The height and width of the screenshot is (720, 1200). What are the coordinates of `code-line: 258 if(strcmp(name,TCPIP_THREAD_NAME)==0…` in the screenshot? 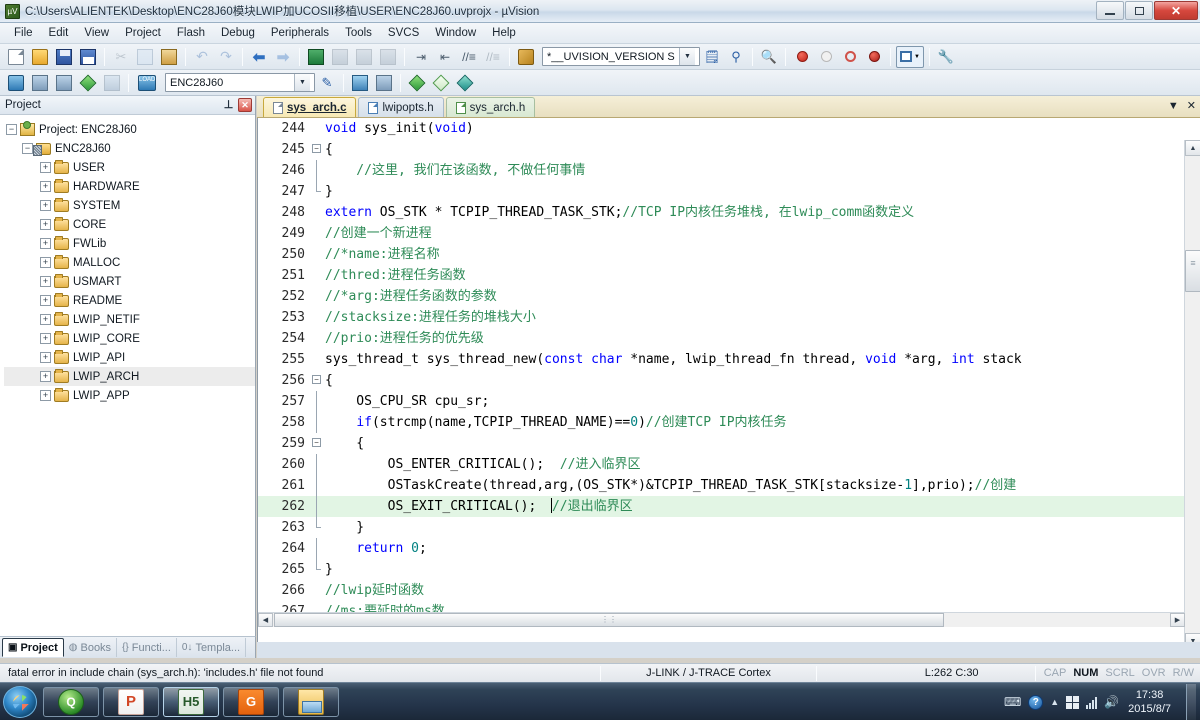 It's located at (721, 422).